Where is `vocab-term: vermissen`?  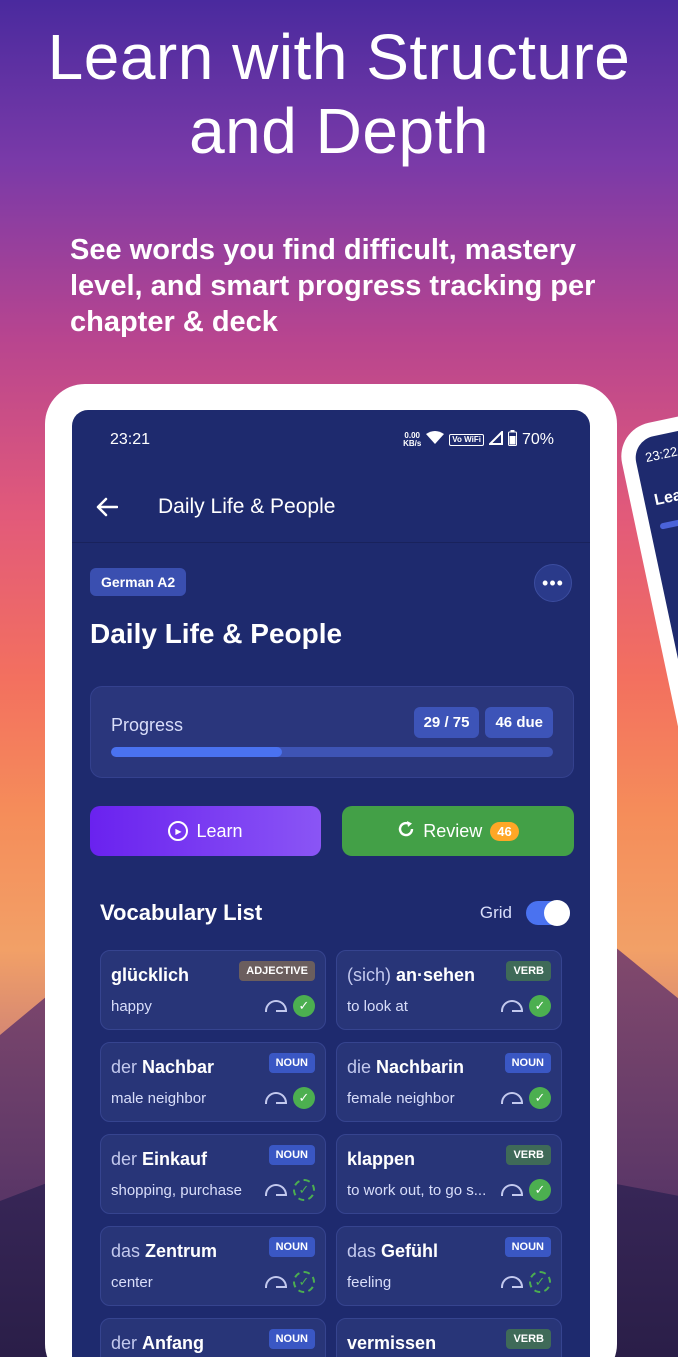
vocab-term: vermissen is located at coordinates (392, 1343).